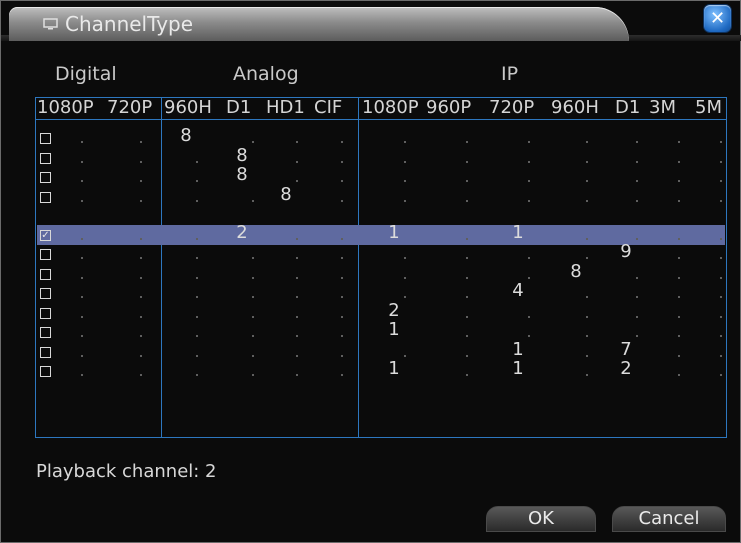 The image size is (741, 543). What do you see at coordinates (669, 519) in the screenshot?
I see `cancel-button: Cancel` at bounding box center [669, 519].